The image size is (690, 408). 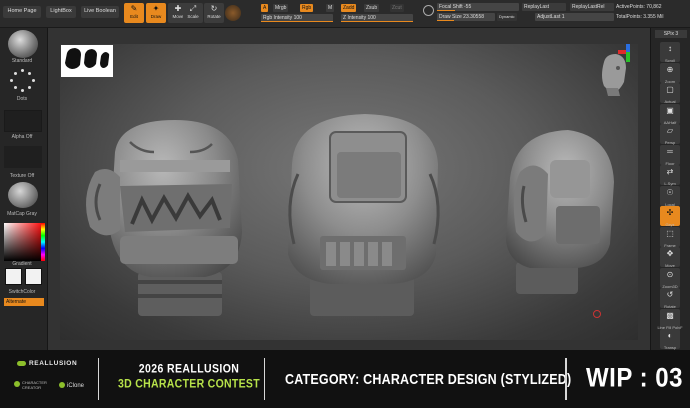 What do you see at coordinates (670, 130) in the screenshot?
I see `persp-icon: ▱` at bounding box center [670, 130].